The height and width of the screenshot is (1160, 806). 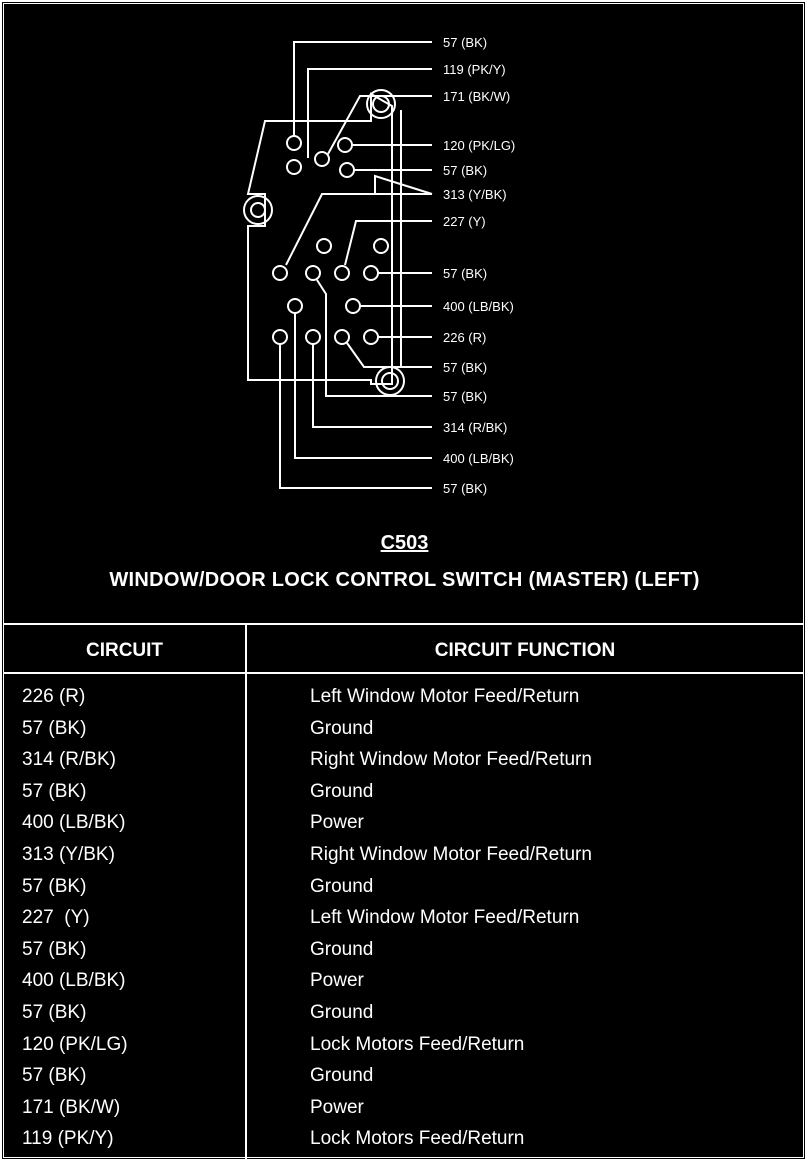 I want to click on circuit-cell: 314 (R/BK), so click(x=69, y=760).